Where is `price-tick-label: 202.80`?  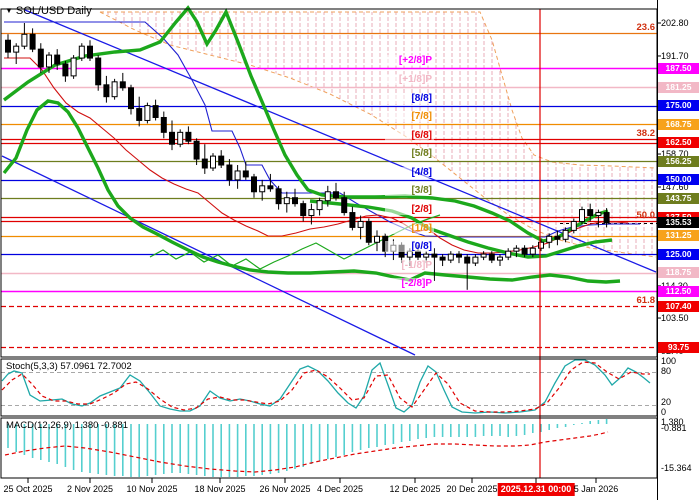
price-tick-label: 202.80 is located at coordinates (675, 23).